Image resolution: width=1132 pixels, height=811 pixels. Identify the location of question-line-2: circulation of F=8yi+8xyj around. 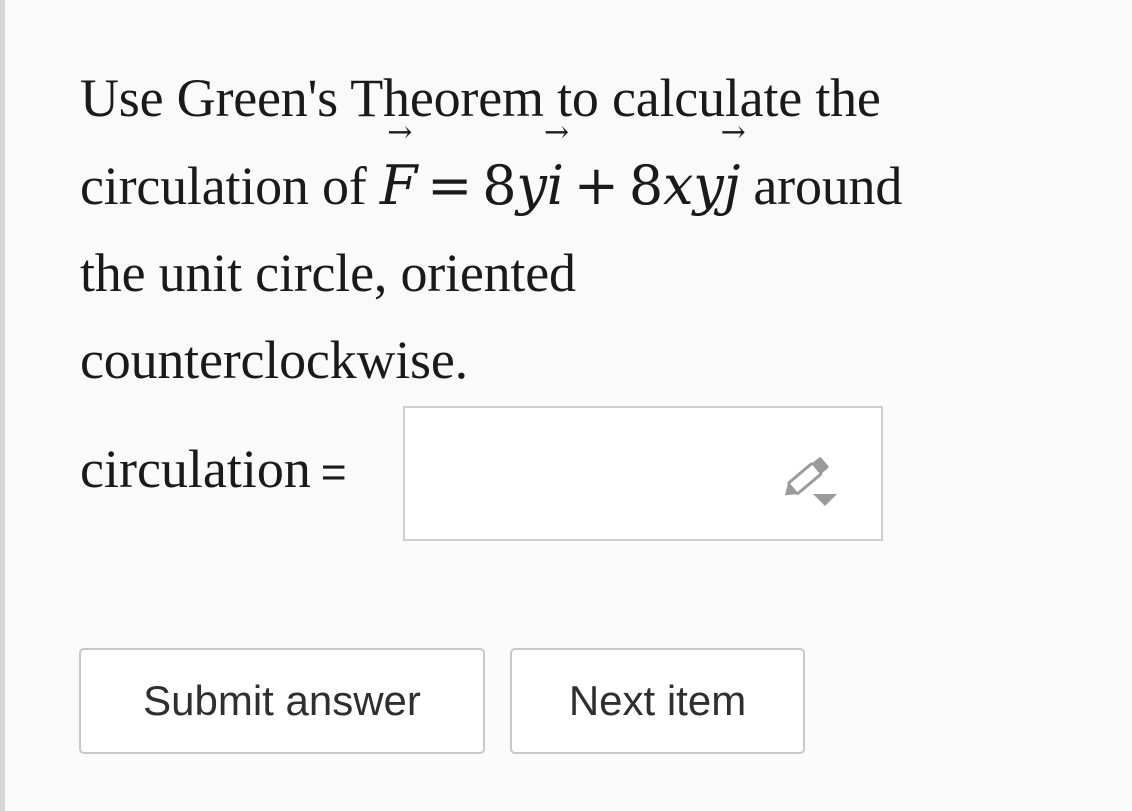
(575, 186).